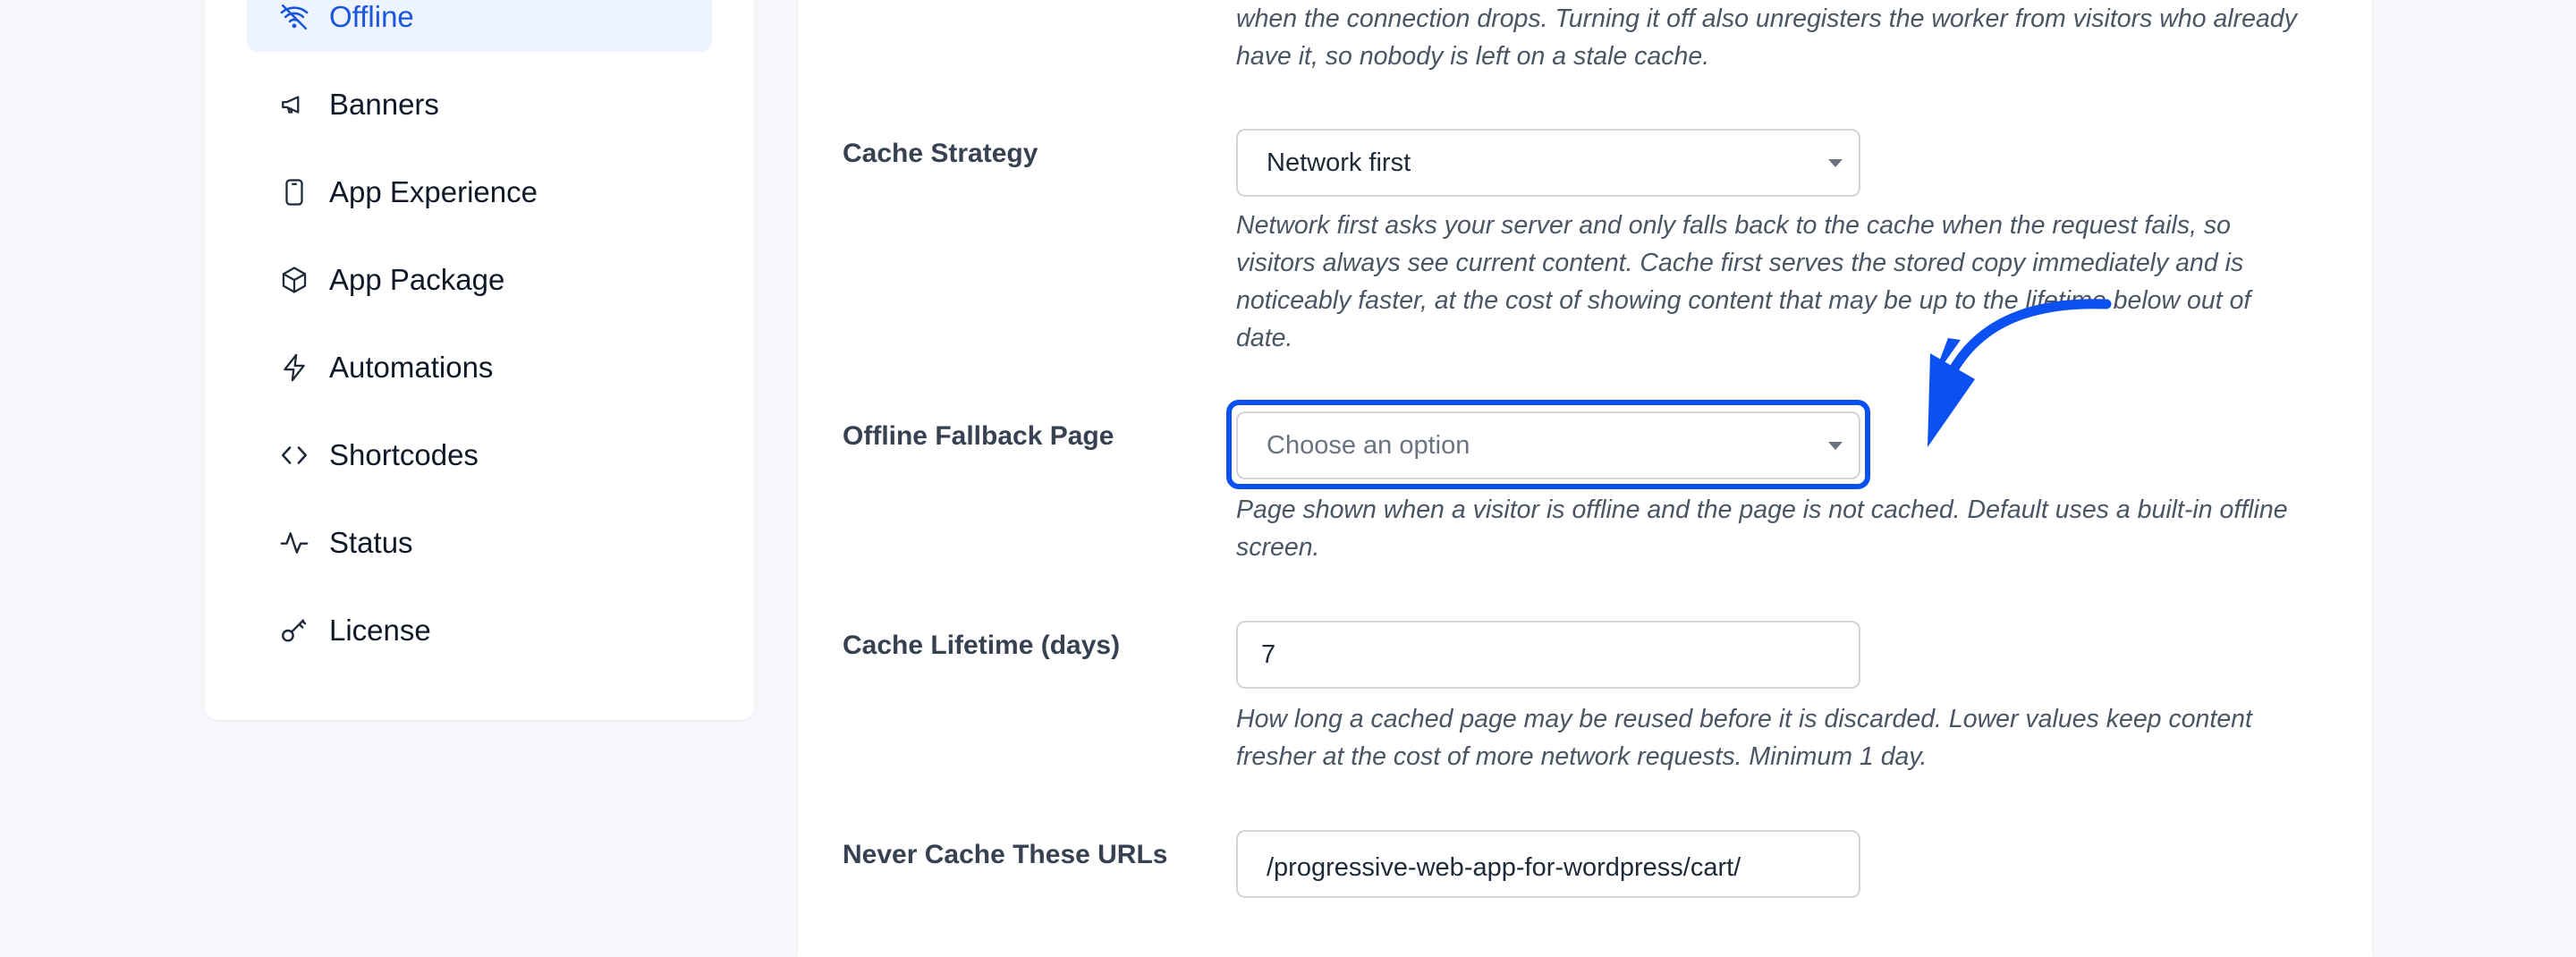 This screenshot has height=957, width=2576. Describe the element at coordinates (294, 105) in the screenshot. I see `megaphone-icon` at that location.